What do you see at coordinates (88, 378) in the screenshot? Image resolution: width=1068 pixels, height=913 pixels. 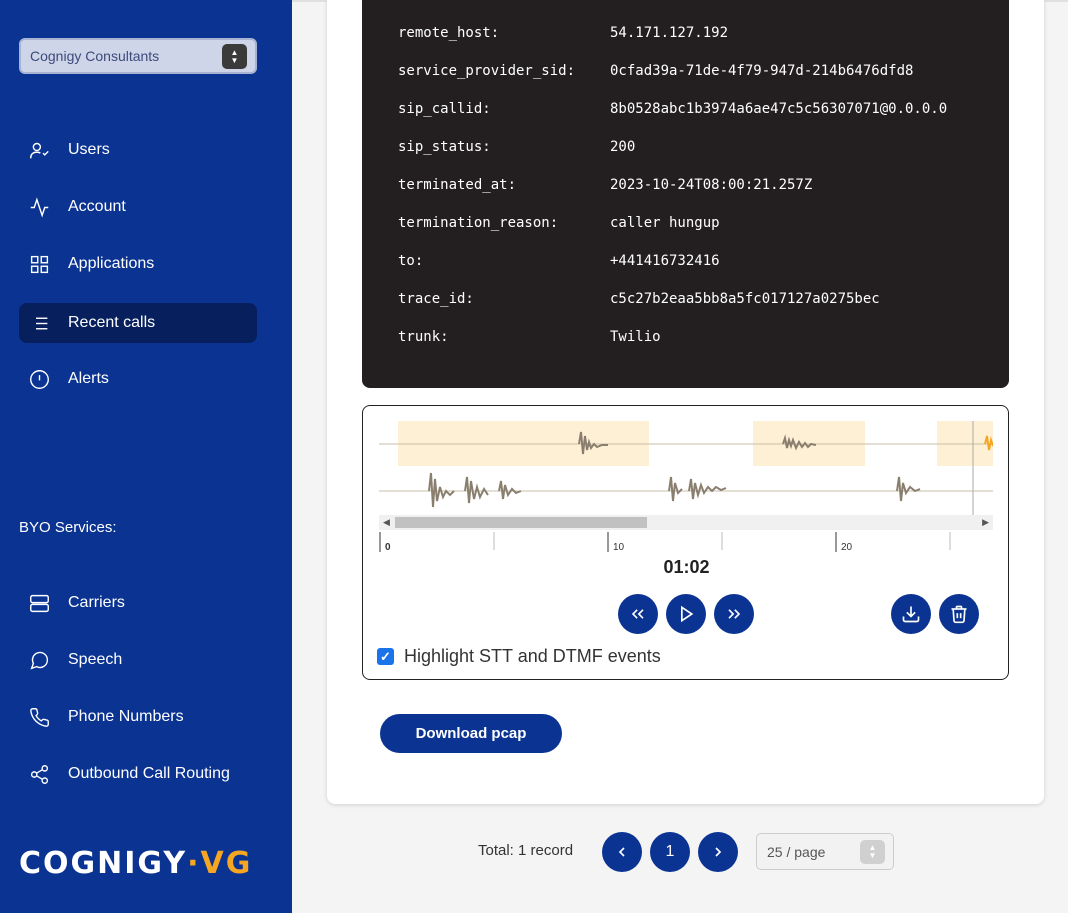 I see `sidebar-item-label: Alerts` at bounding box center [88, 378].